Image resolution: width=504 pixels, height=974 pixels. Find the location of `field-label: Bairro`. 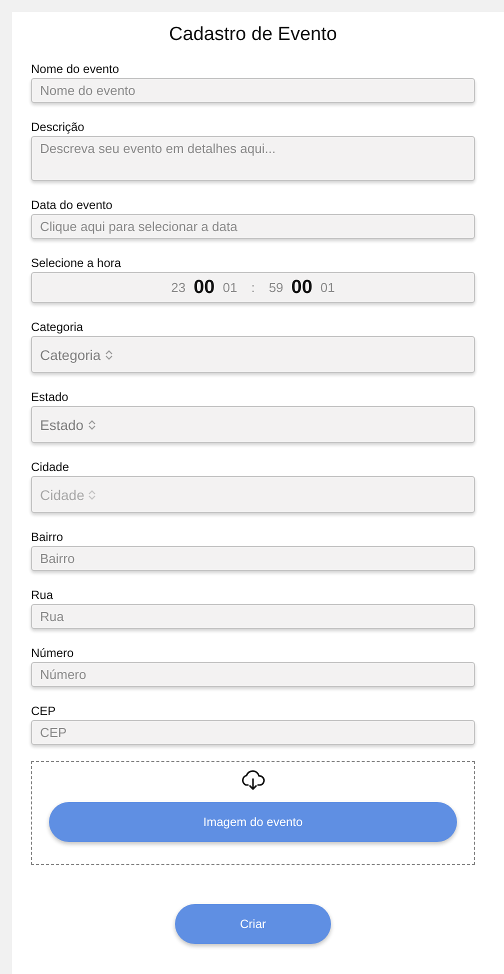

field-label: Bairro is located at coordinates (47, 537).